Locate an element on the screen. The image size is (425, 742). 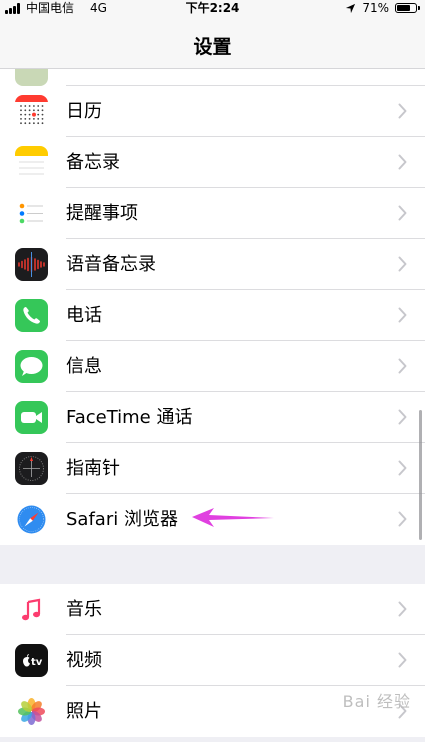
status-right: 71% is located at coordinates (382, 8).